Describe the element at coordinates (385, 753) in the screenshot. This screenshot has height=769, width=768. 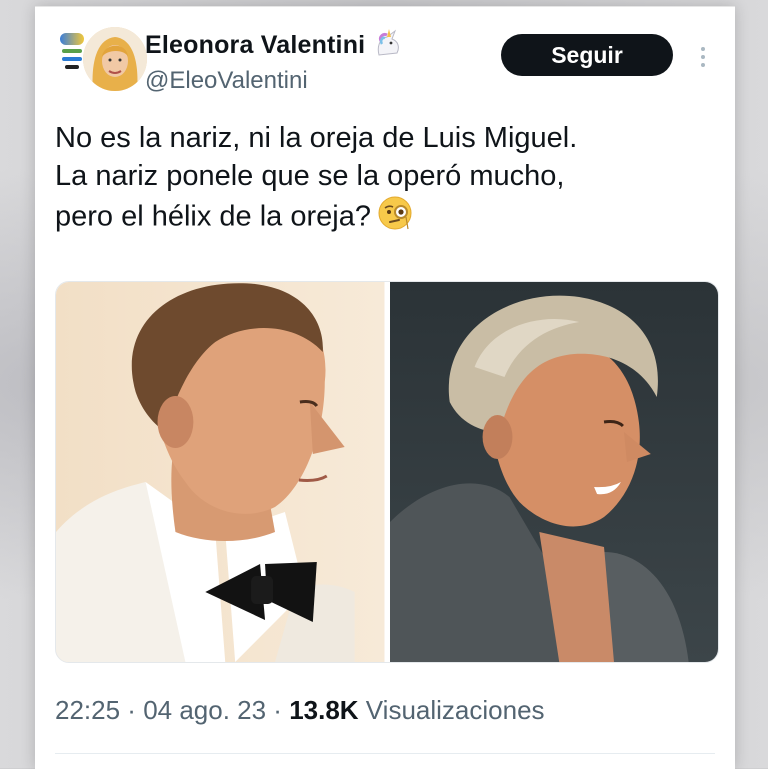
I see `divider` at that location.